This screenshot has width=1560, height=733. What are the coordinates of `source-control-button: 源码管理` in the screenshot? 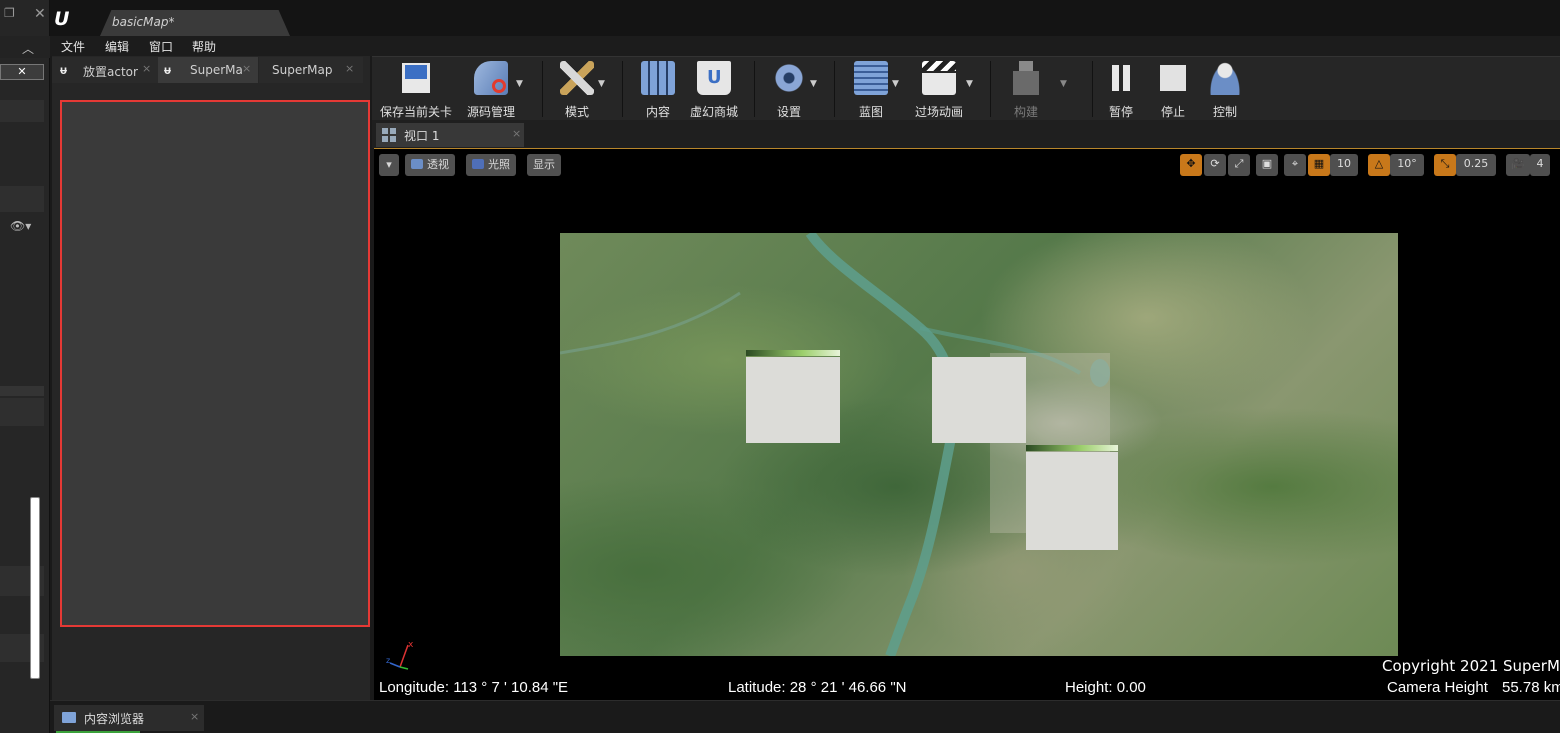 It's located at (491, 90).